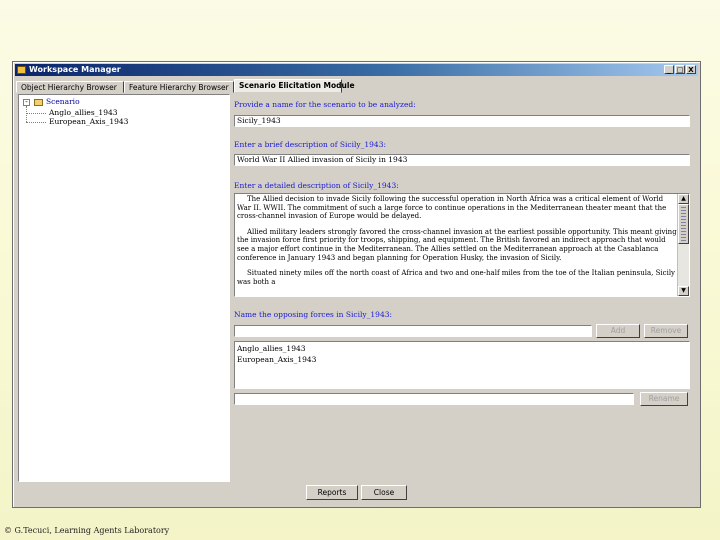 The width and height of the screenshot is (720, 540). I want to click on add-force-button: Add, so click(618, 331).